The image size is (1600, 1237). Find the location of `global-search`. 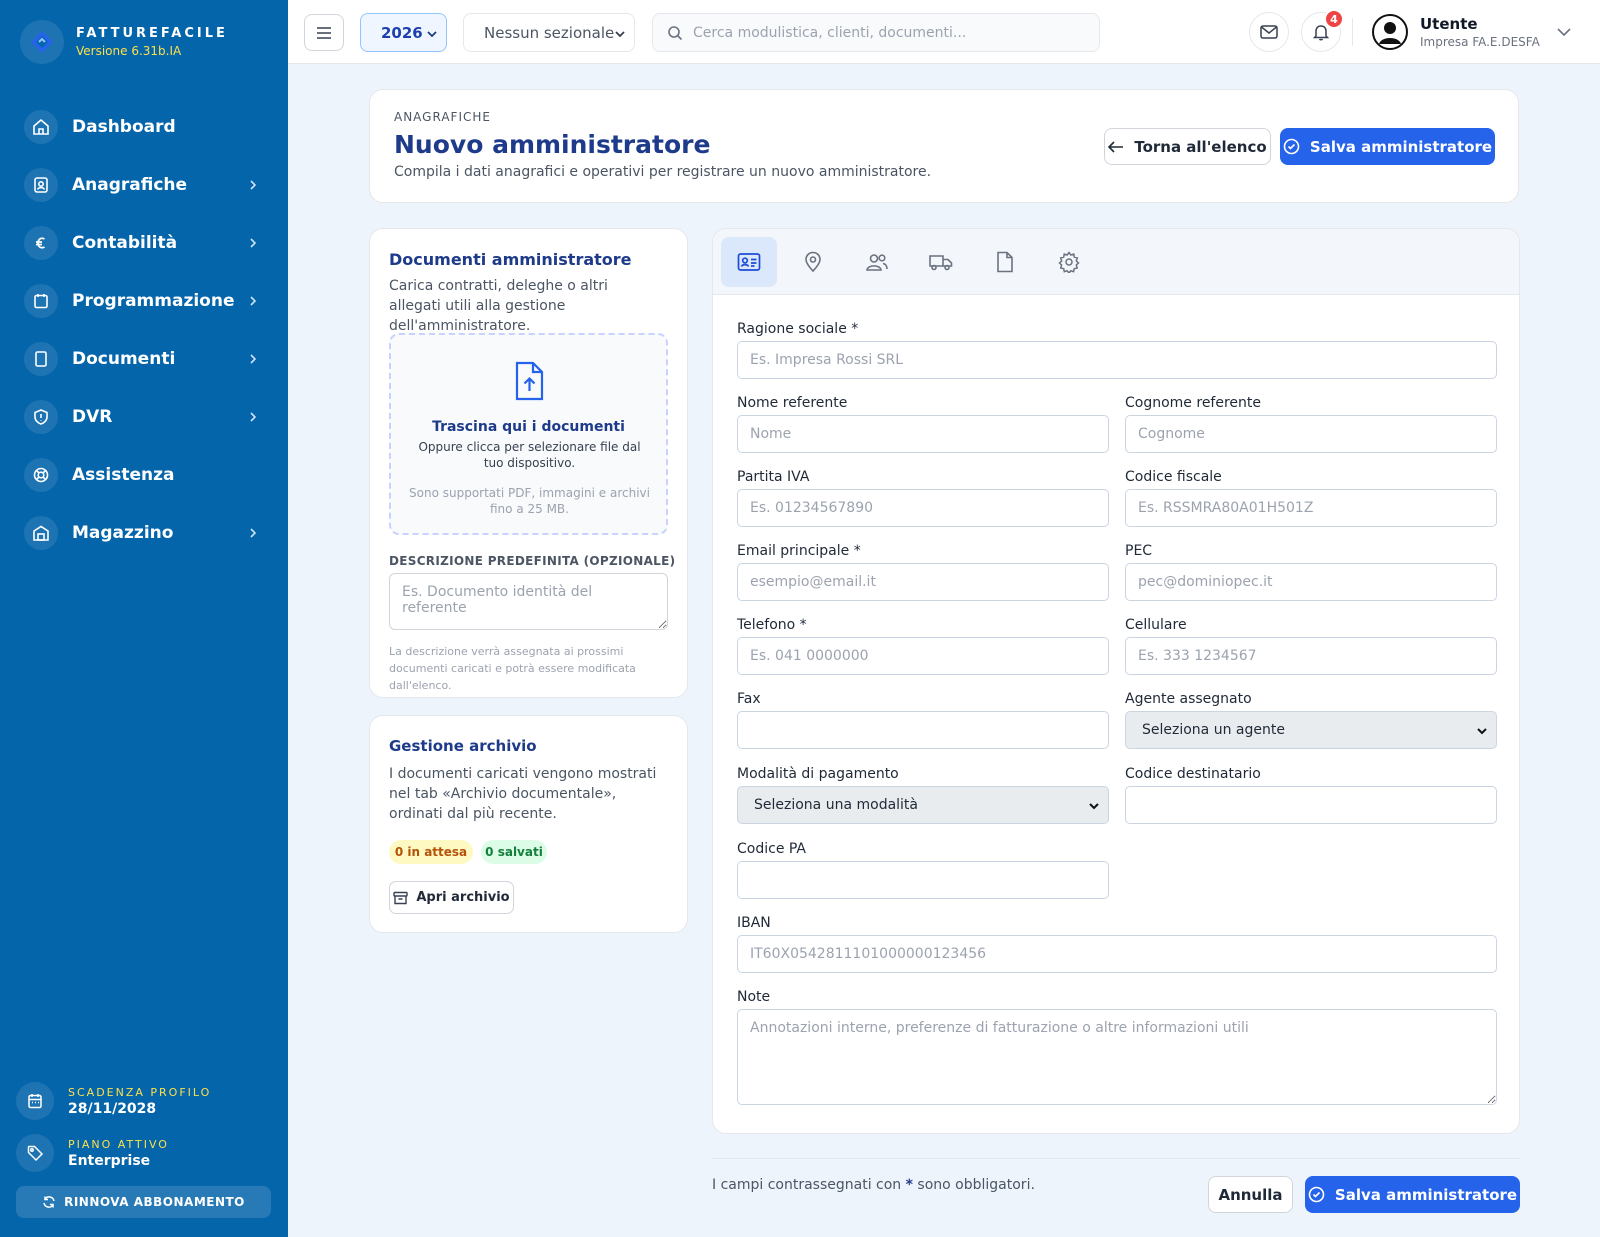

global-search is located at coordinates (876, 32).